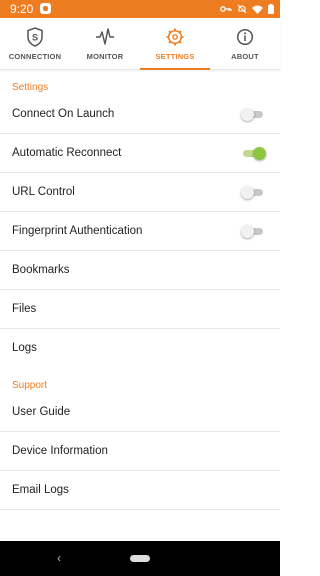  Describe the element at coordinates (30, 87) in the screenshot. I see `settings-section-header: Settings` at that location.